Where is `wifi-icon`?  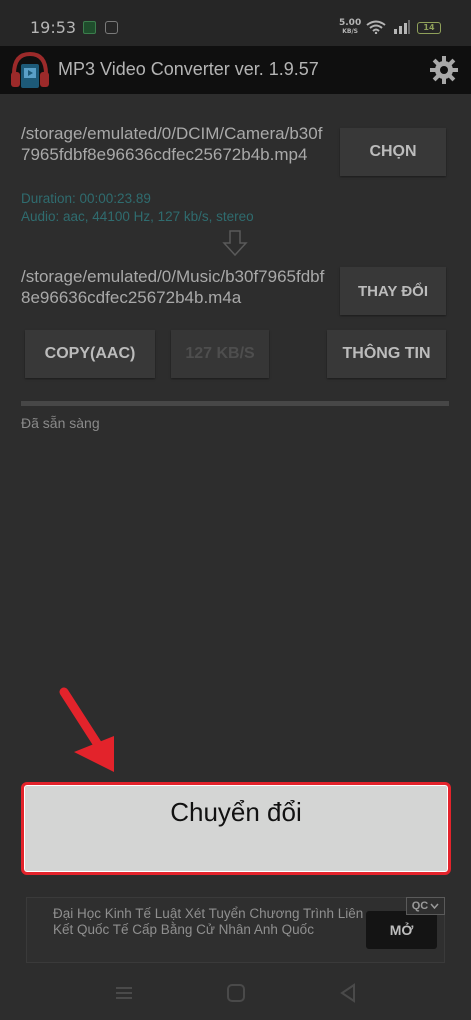 wifi-icon is located at coordinates (376, 27).